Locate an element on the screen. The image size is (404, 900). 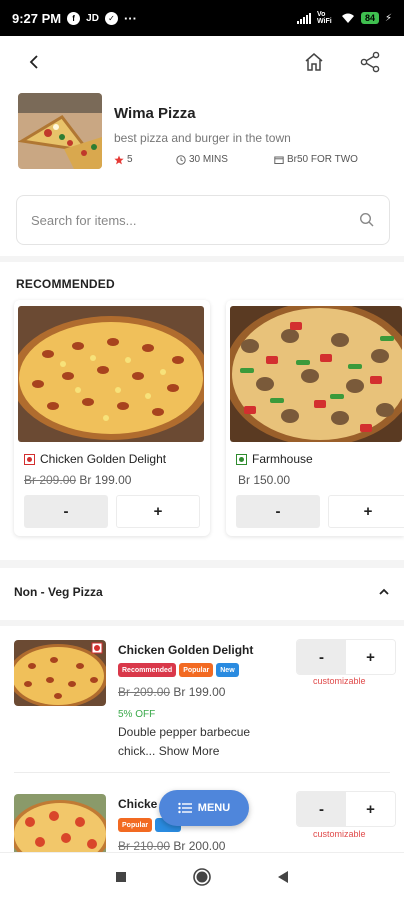
back-triangle-icon is located at coordinates (283, 877).